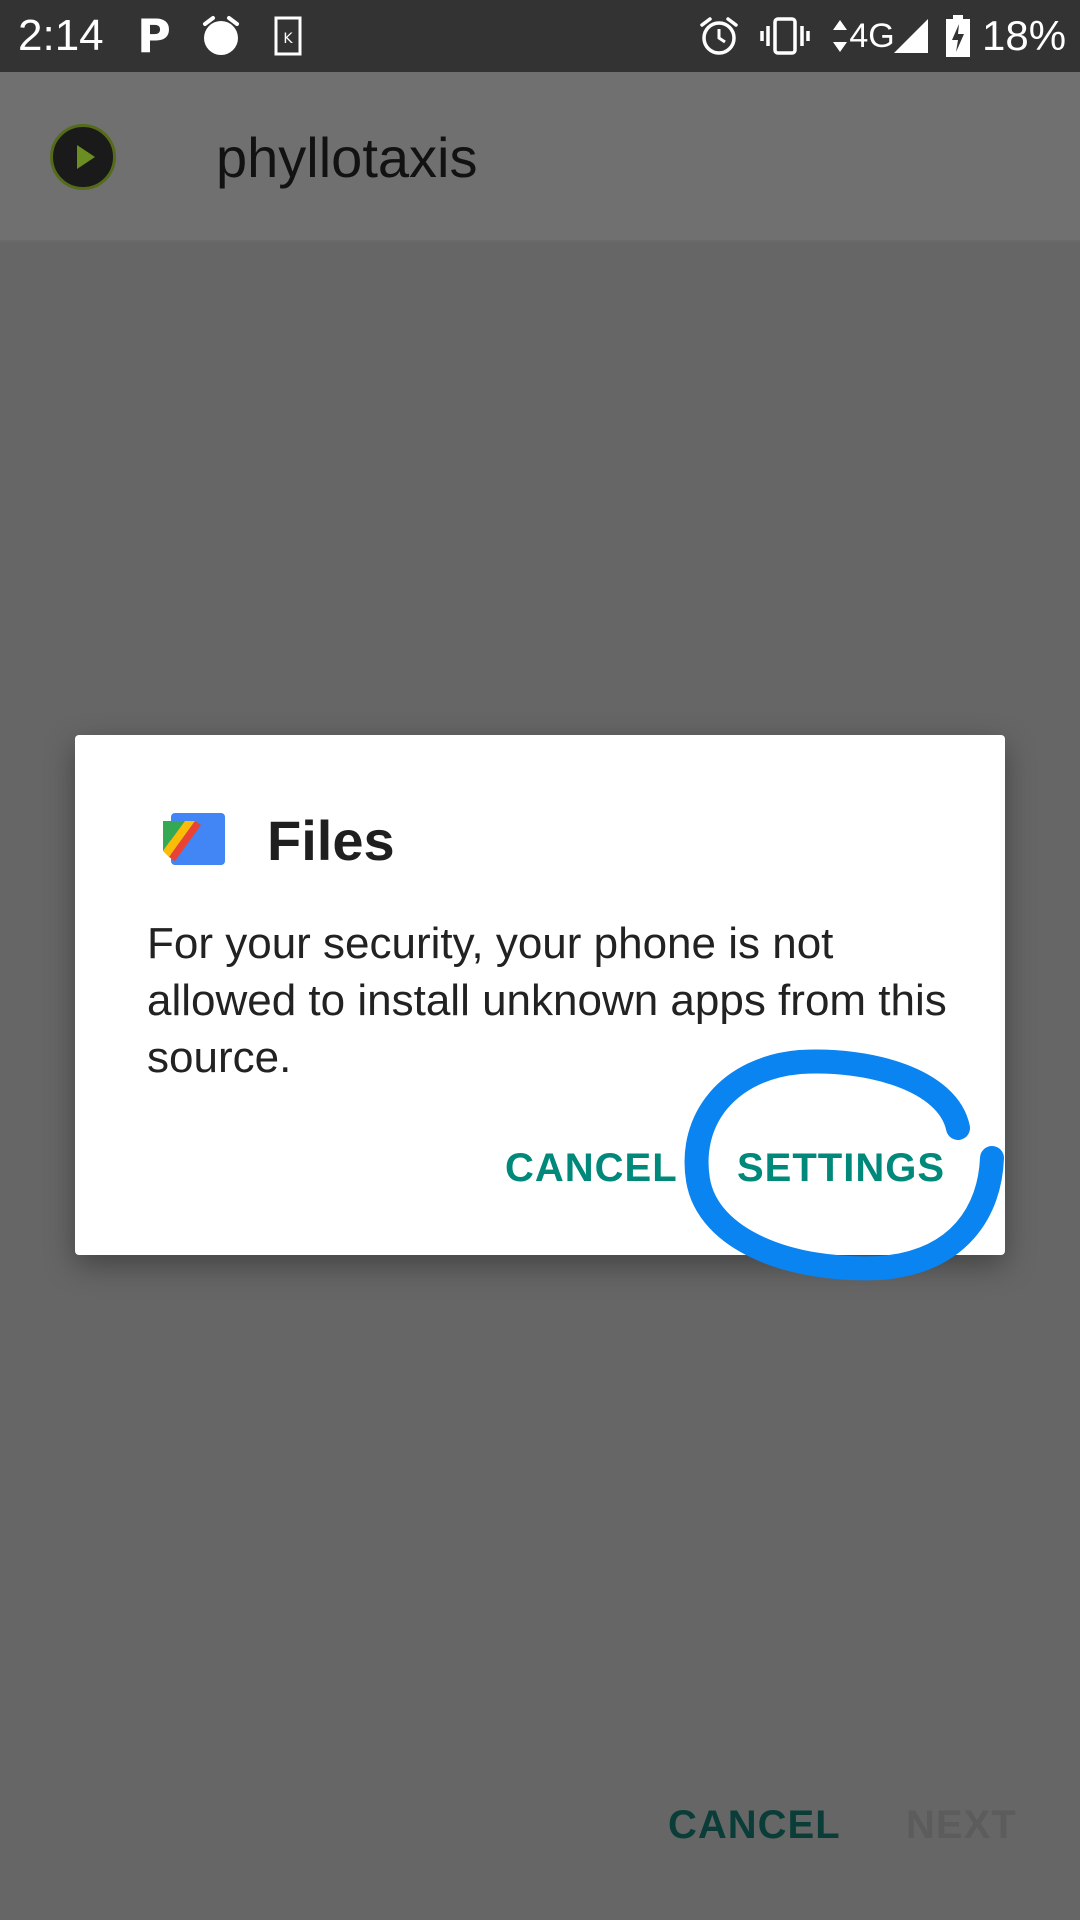 The height and width of the screenshot is (1920, 1080). What do you see at coordinates (911, 36) in the screenshot?
I see `signal-icon` at bounding box center [911, 36].